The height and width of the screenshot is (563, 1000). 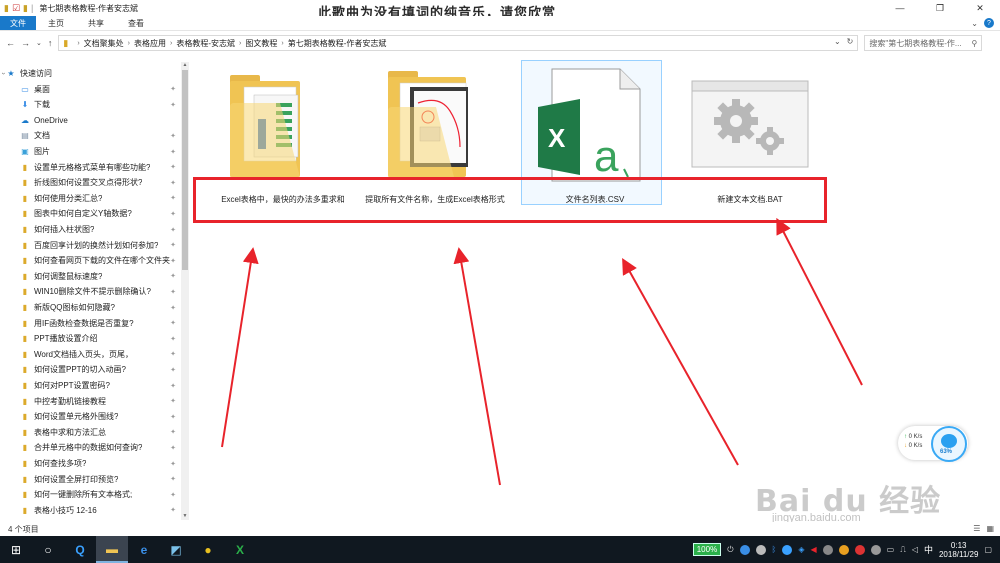 I want to click on sidebar-item: ▮ WIN10删除文件不提示删除确认? ✦, so click(x=90, y=291).